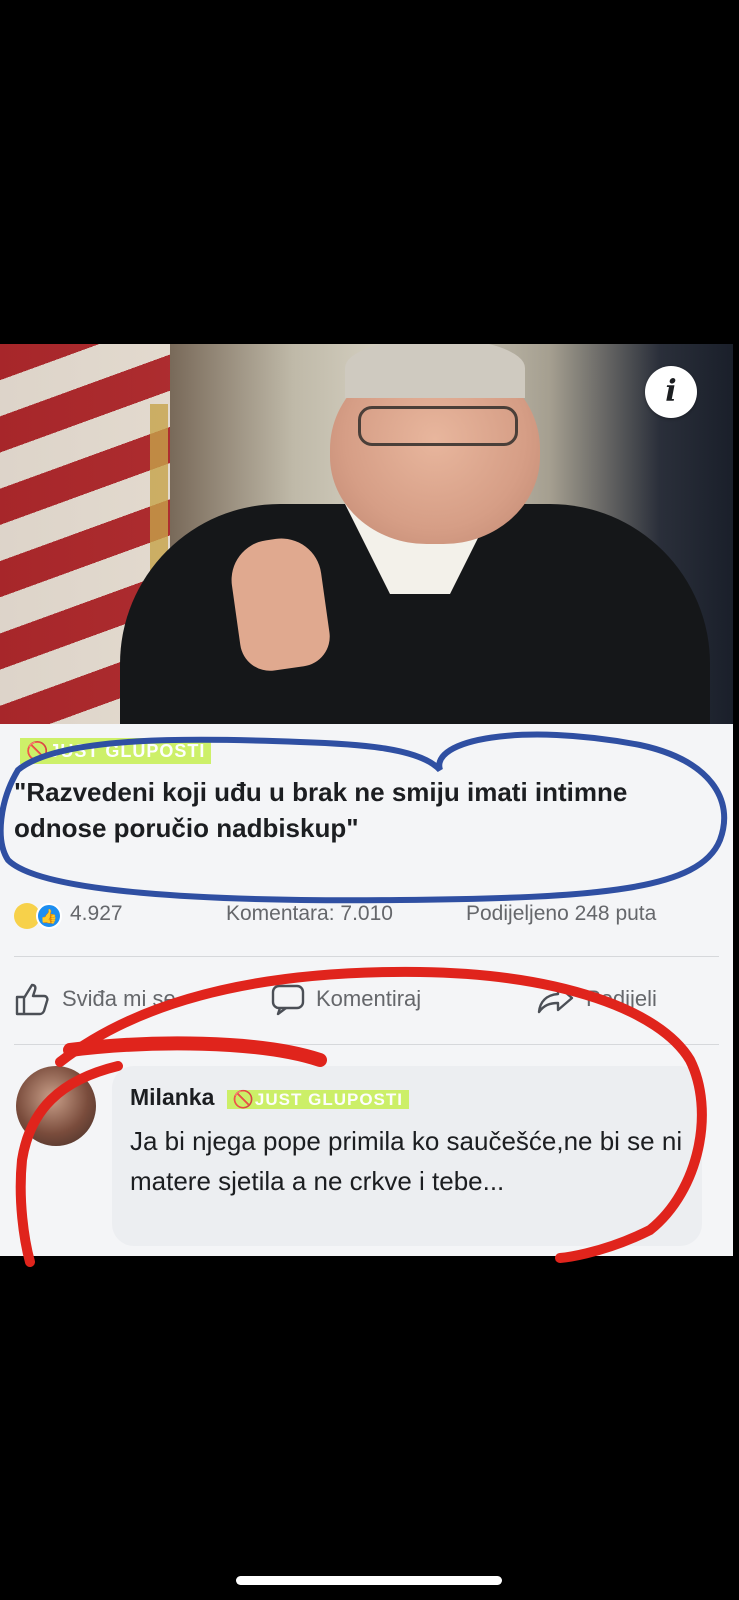 The width and height of the screenshot is (739, 1600). I want to click on like-button: Sviđa mi se, so click(95, 999).